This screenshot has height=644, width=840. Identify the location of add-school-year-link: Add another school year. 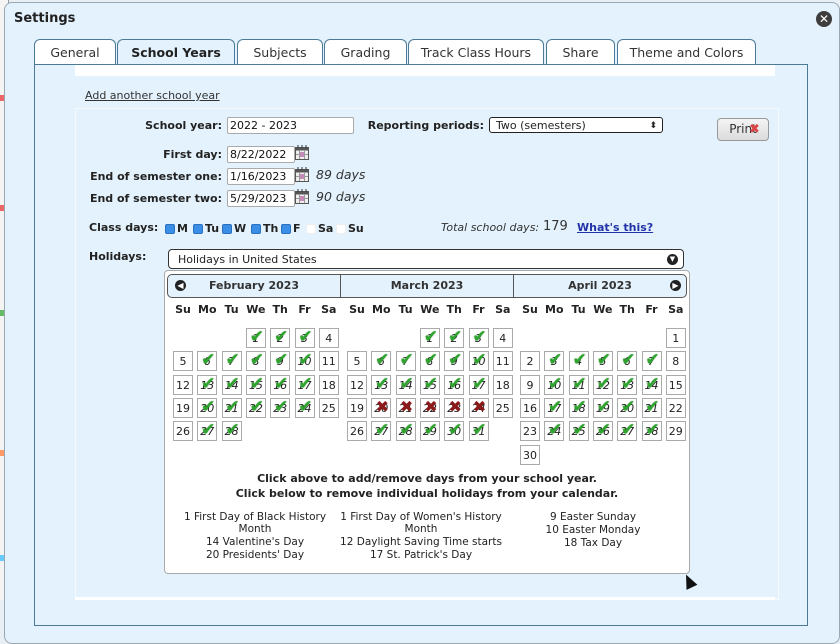
(152, 95).